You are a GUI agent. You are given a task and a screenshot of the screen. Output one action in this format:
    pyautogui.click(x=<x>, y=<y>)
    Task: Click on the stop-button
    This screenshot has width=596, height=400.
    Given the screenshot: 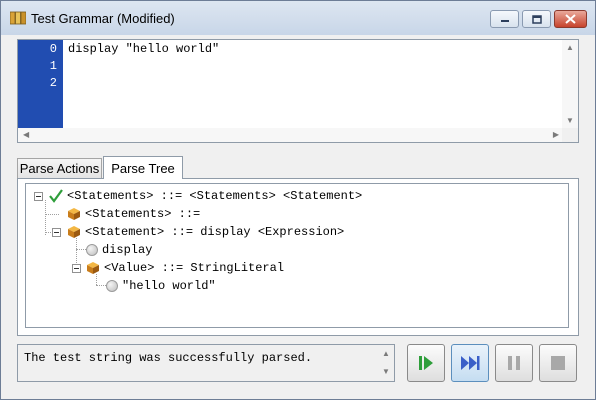 What is the action you would take?
    pyautogui.click(x=558, y=363)
    